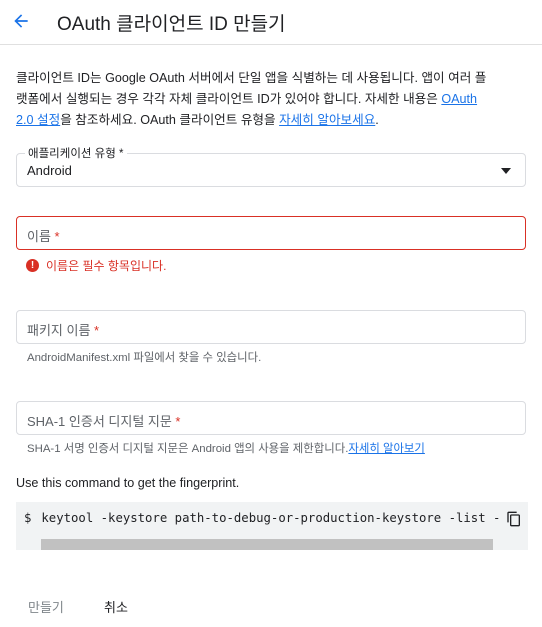 The image size is (542, 627). I want to click on arrow-back-icon, so click(21, 21).